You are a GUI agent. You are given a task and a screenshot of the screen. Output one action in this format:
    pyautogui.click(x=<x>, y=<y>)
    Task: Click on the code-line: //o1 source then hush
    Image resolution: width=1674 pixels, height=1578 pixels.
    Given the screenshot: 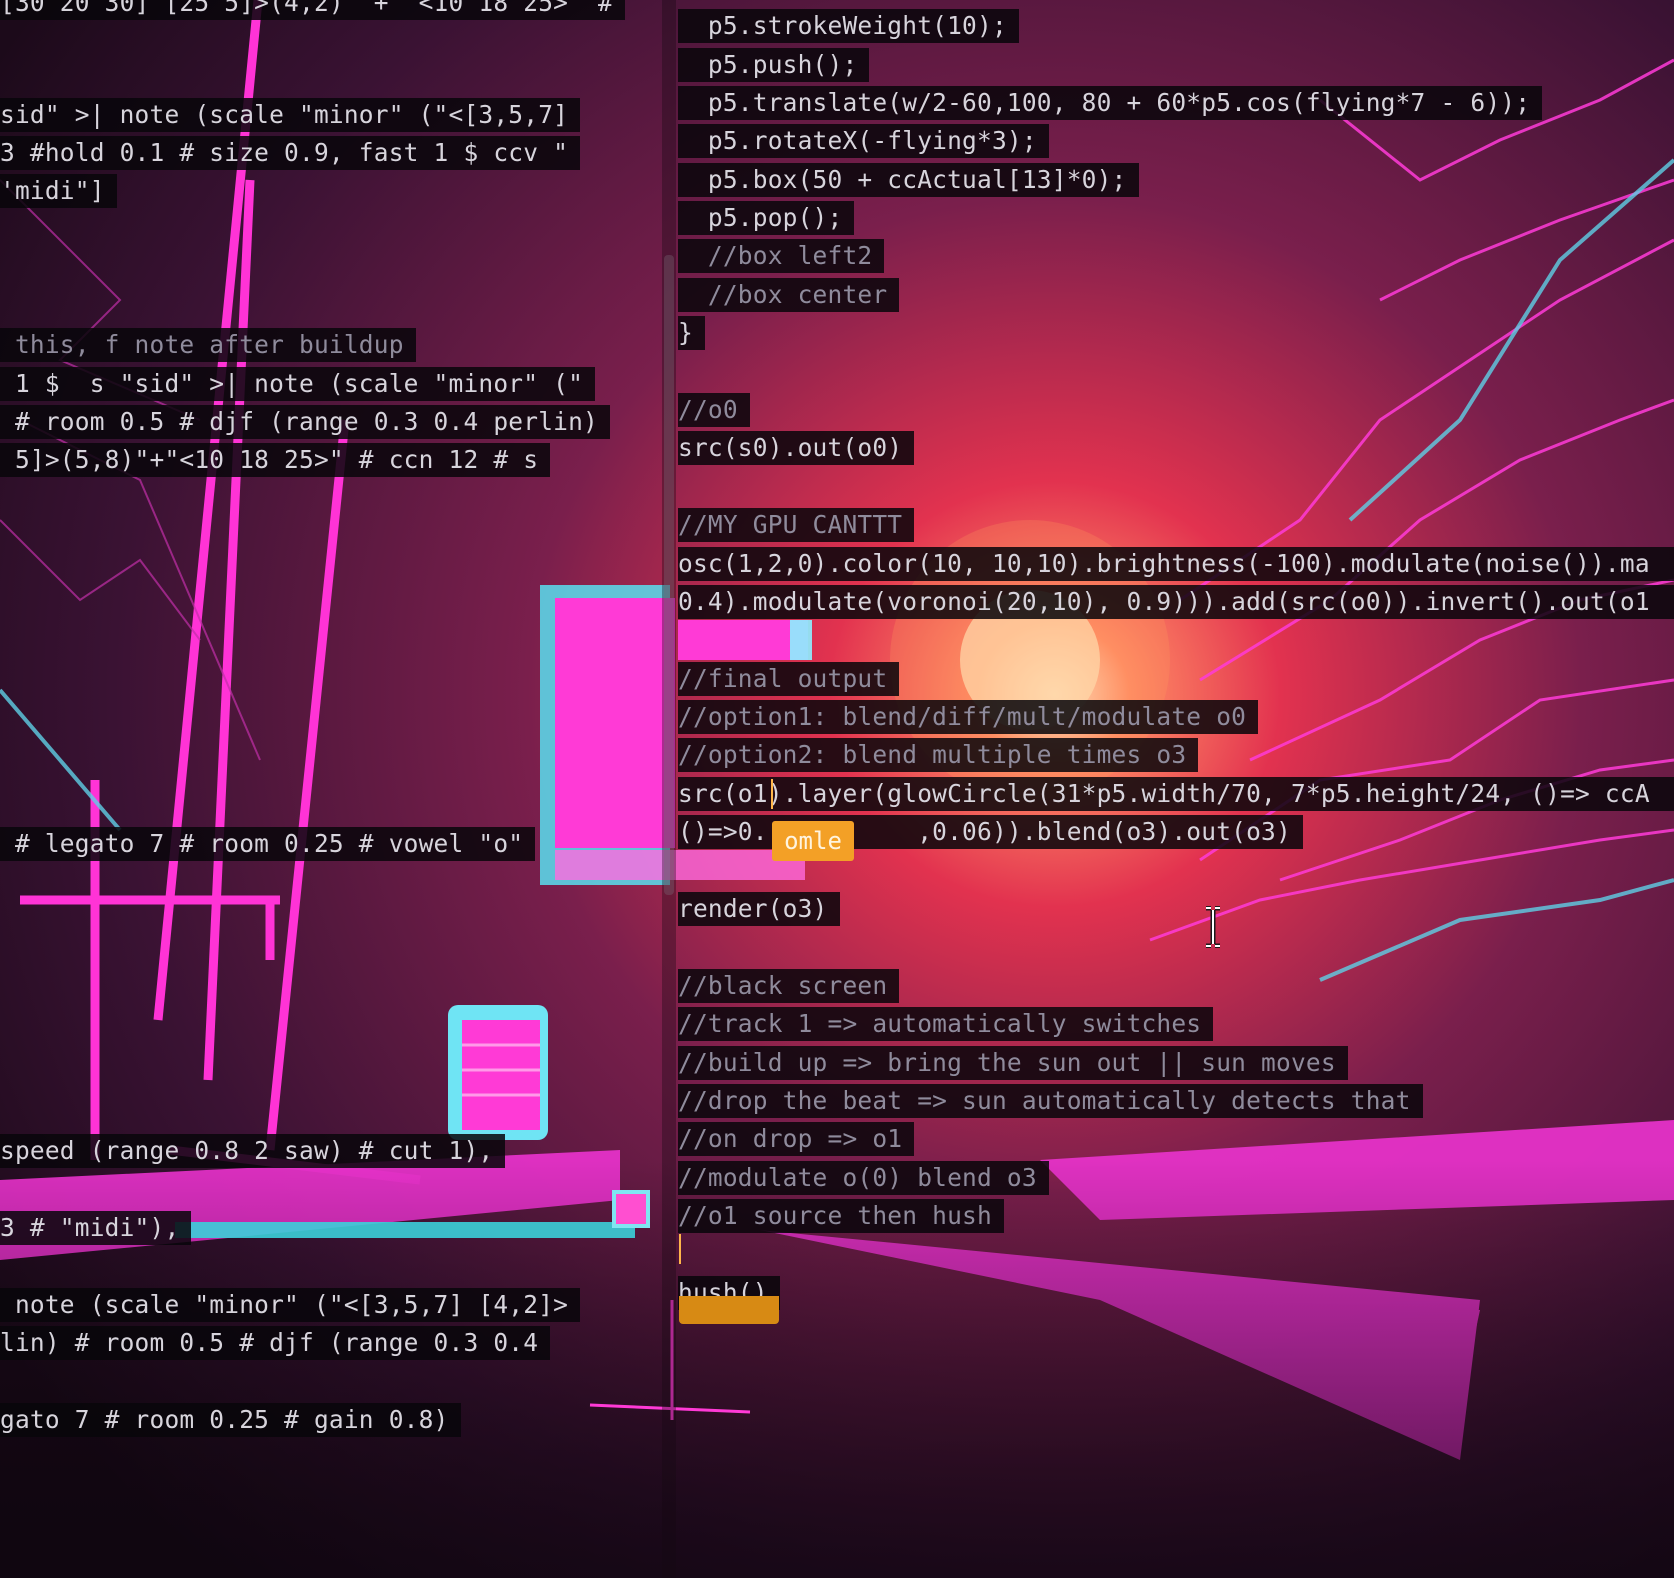 What is the action you would take?
    pyautogui.click(x=841, y=1216)
    